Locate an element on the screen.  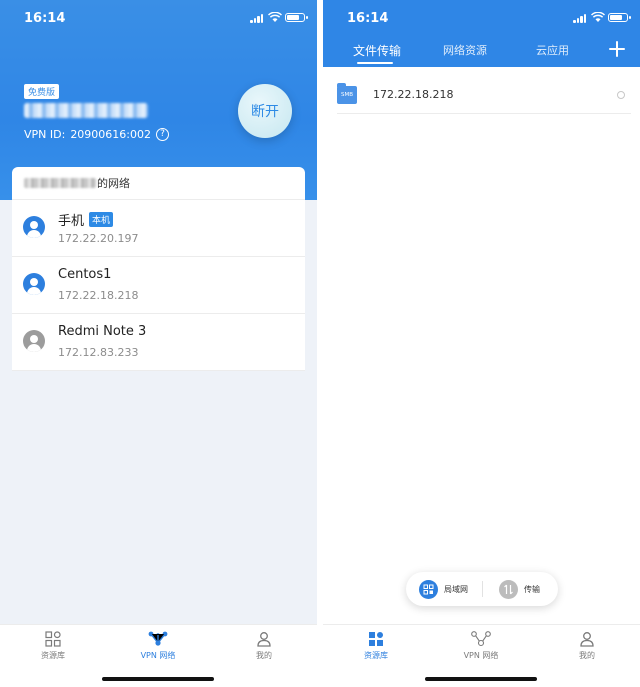
mode-switch-pill: 局域网 传输 is located at coordinates (482, 589).